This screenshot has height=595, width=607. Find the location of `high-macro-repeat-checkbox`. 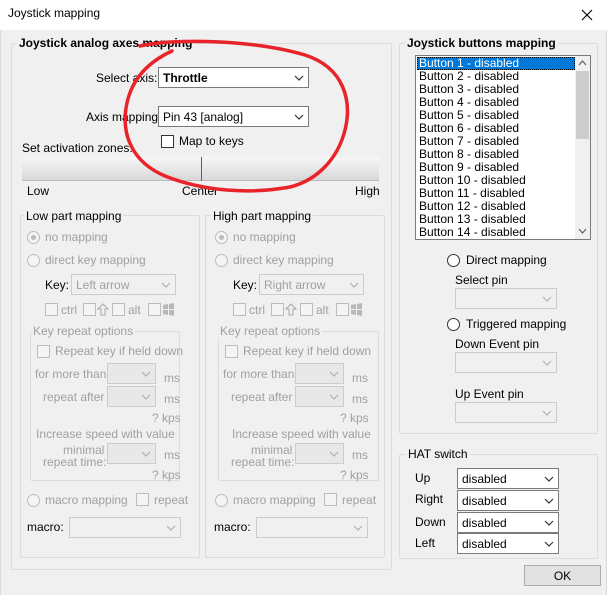

high-macro-repeat-checkbox is located at coordinates (330, 499).